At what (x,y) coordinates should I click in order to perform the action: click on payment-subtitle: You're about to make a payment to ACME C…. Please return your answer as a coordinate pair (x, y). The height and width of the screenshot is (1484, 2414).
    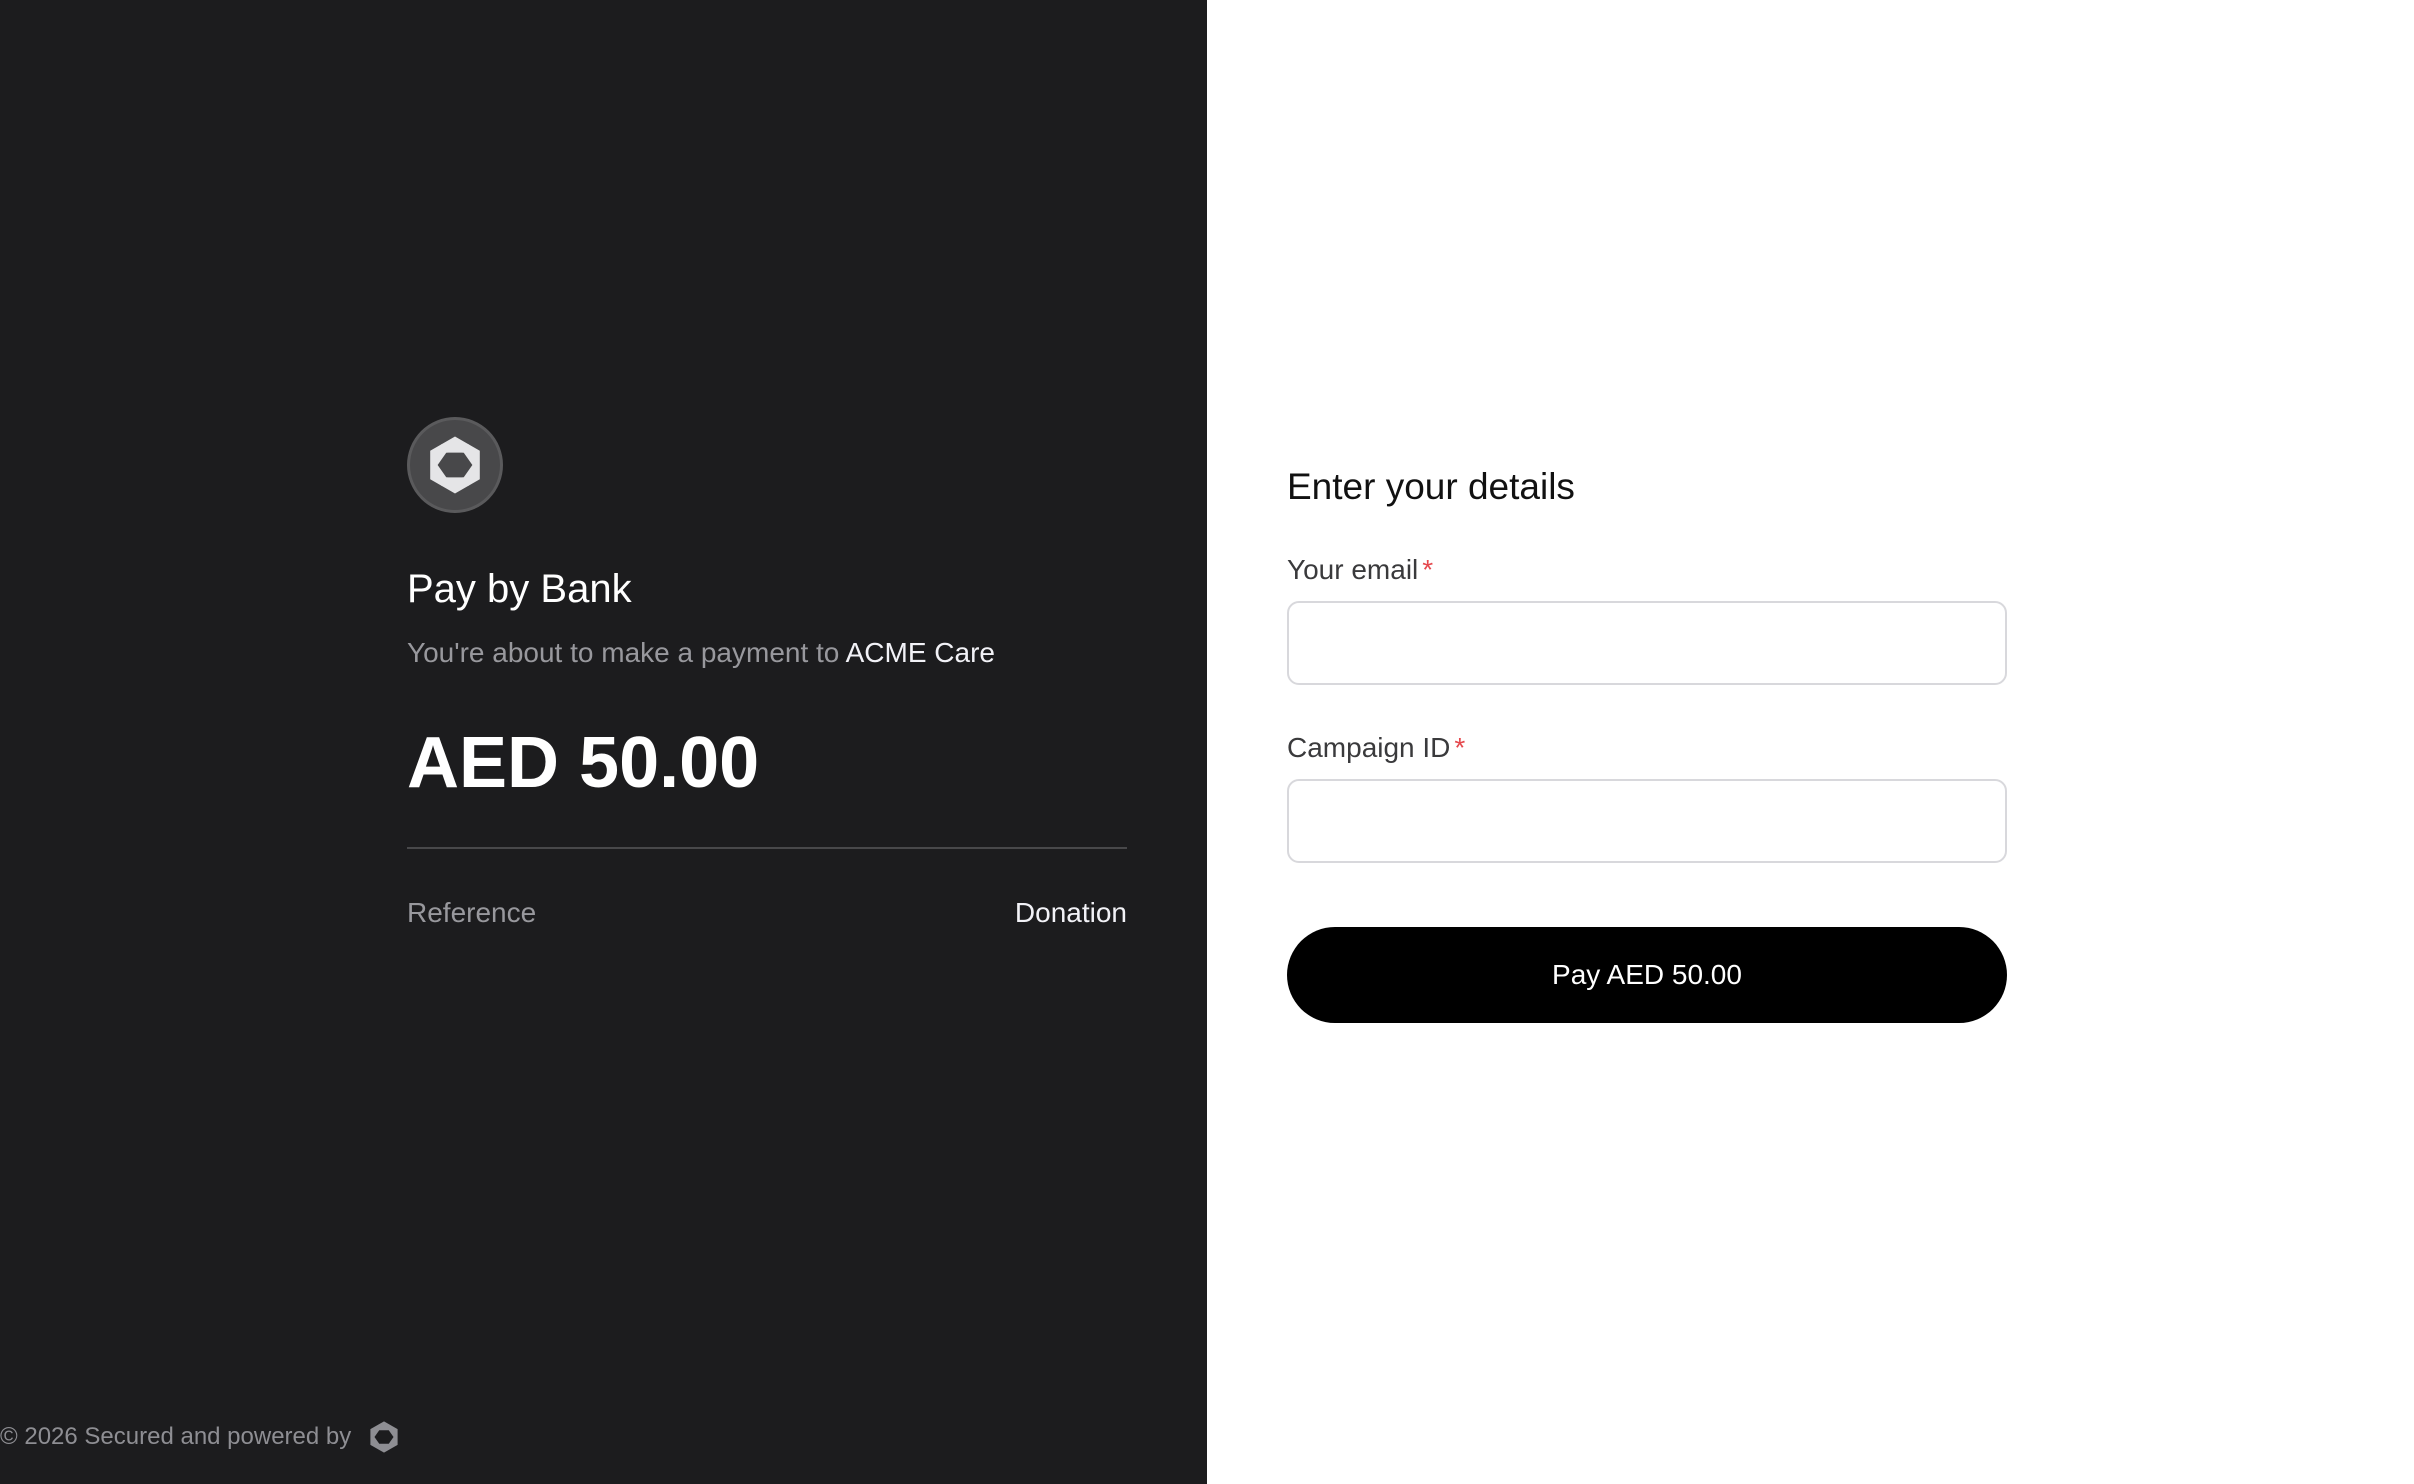
    Looking at the image, I should click on (767, 653).